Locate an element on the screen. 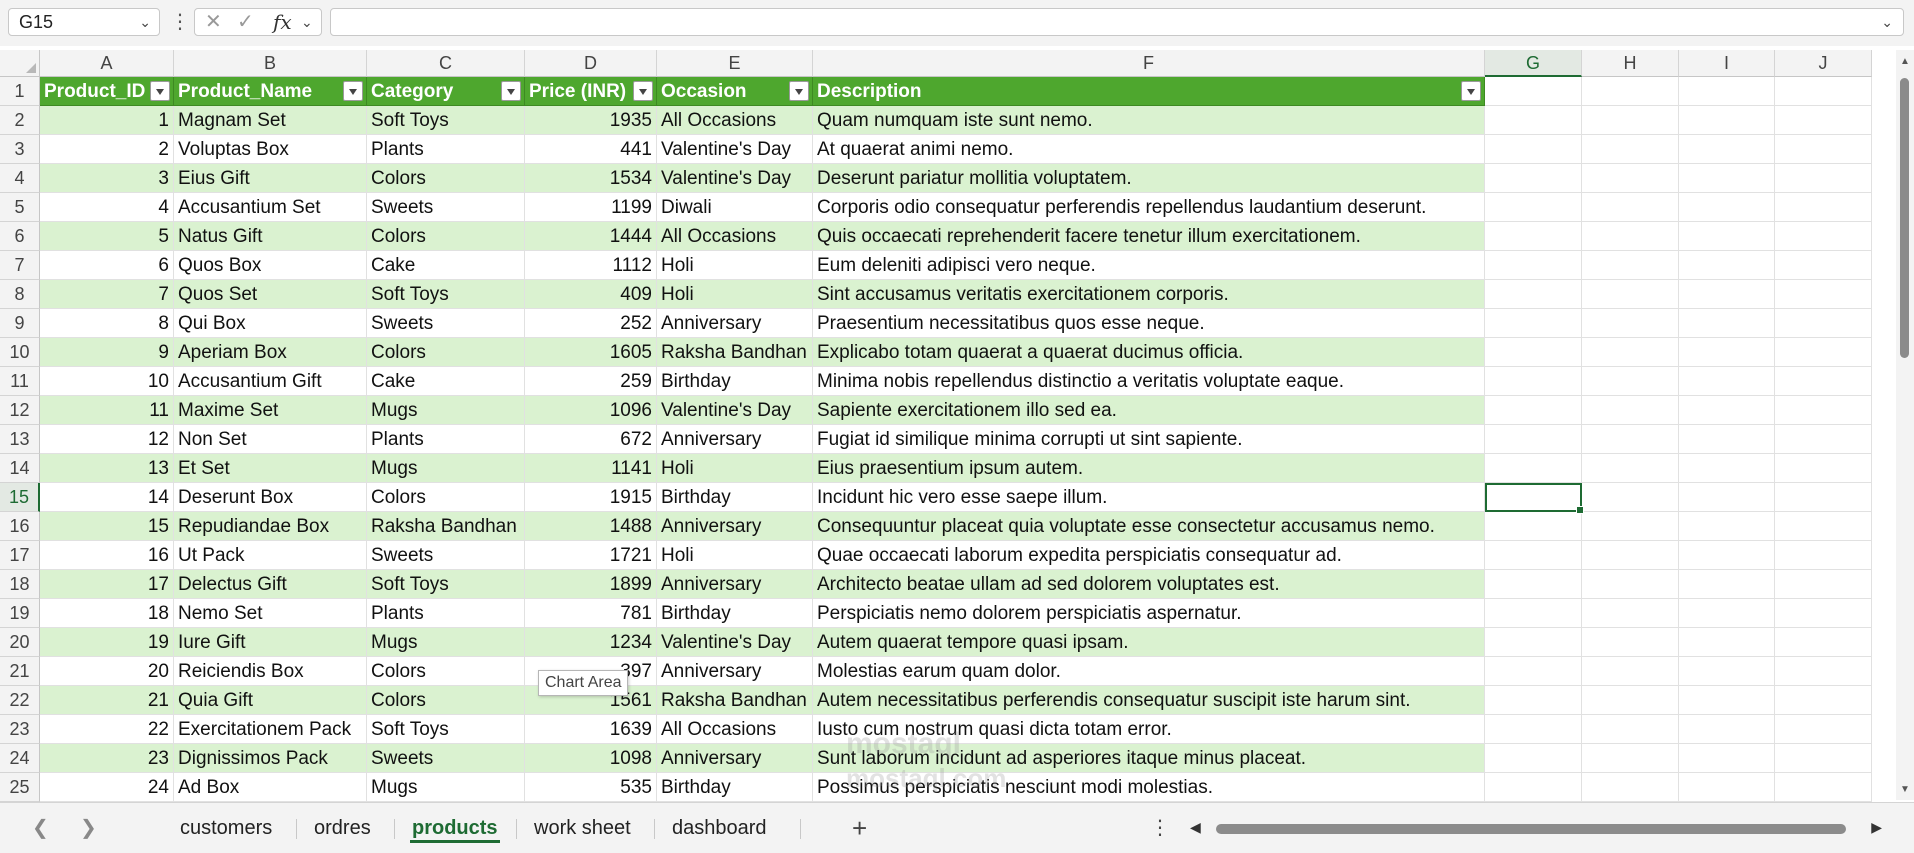 The width and height of the screenshot is (1914, 853). table-cell: 781 is located at coordinates (591, 613).